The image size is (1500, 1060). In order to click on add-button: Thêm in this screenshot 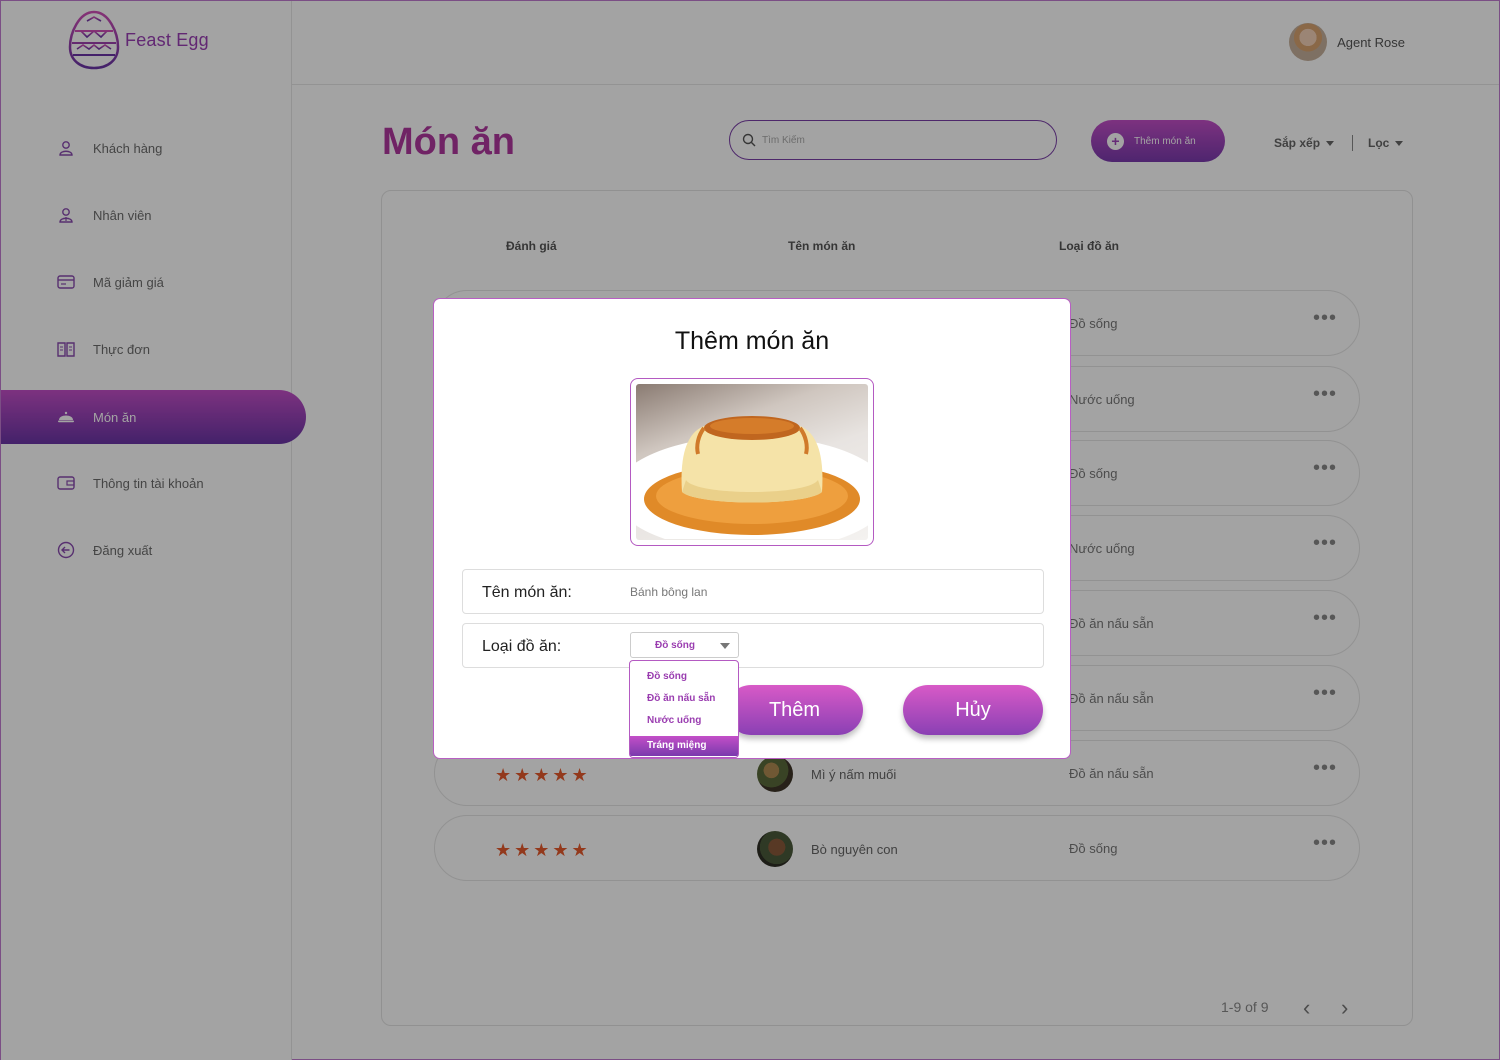, I will do `click(794, 710)`.